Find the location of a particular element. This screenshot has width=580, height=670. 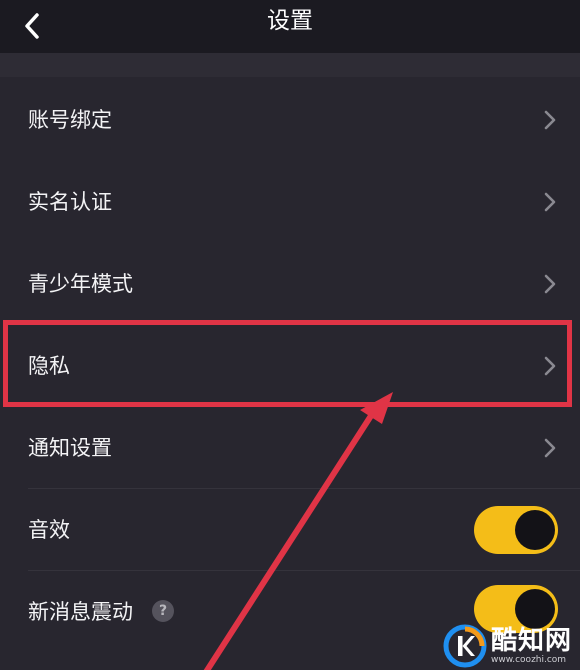

settings-item-label: 青少年模式 is located at coordinates (80, 284).